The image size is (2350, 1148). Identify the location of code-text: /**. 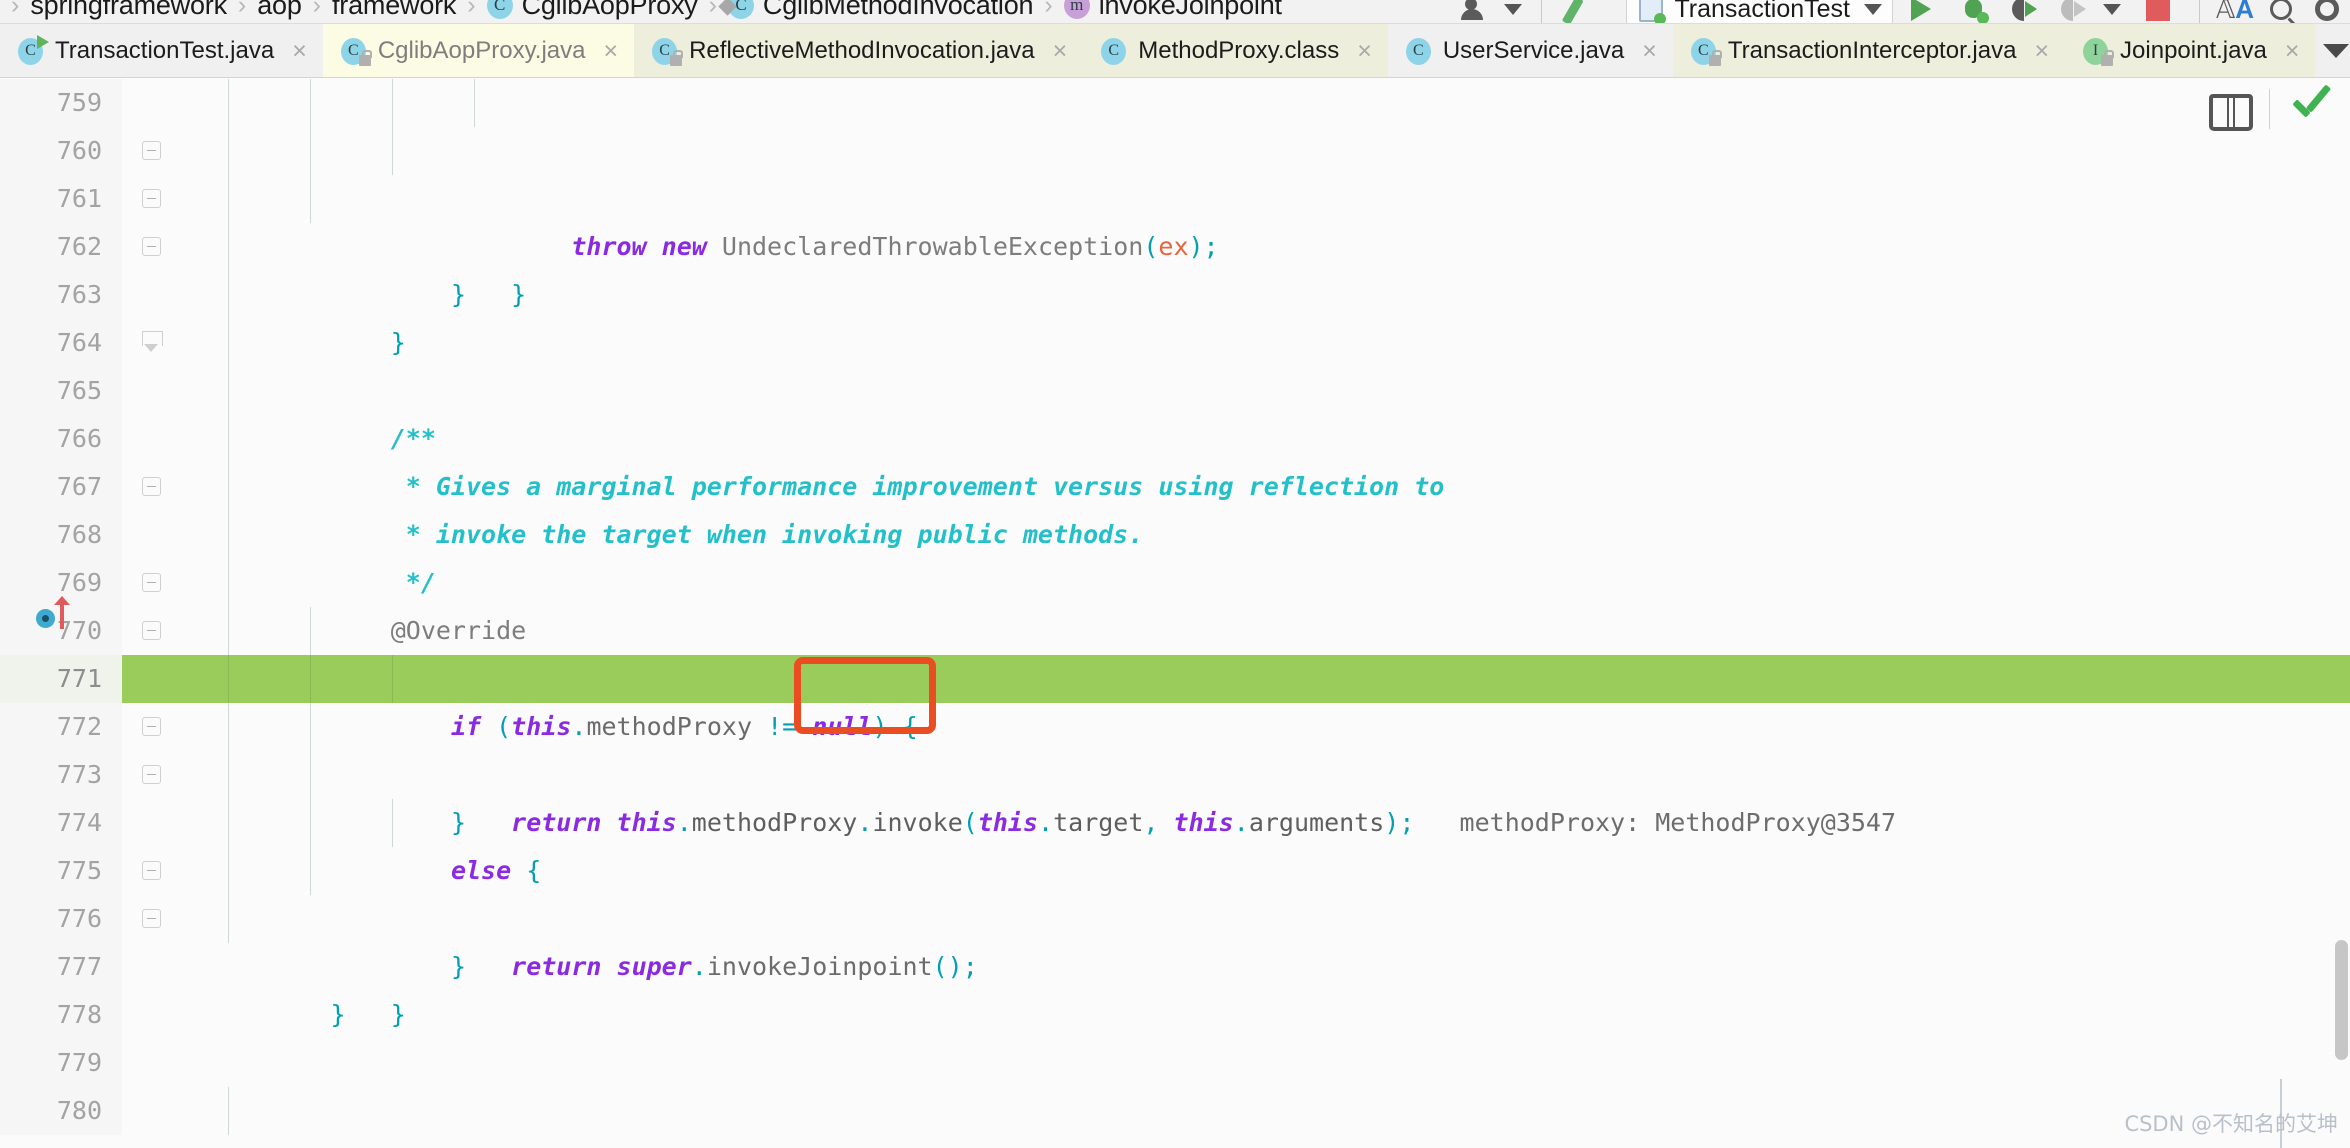
(1265, 1111).